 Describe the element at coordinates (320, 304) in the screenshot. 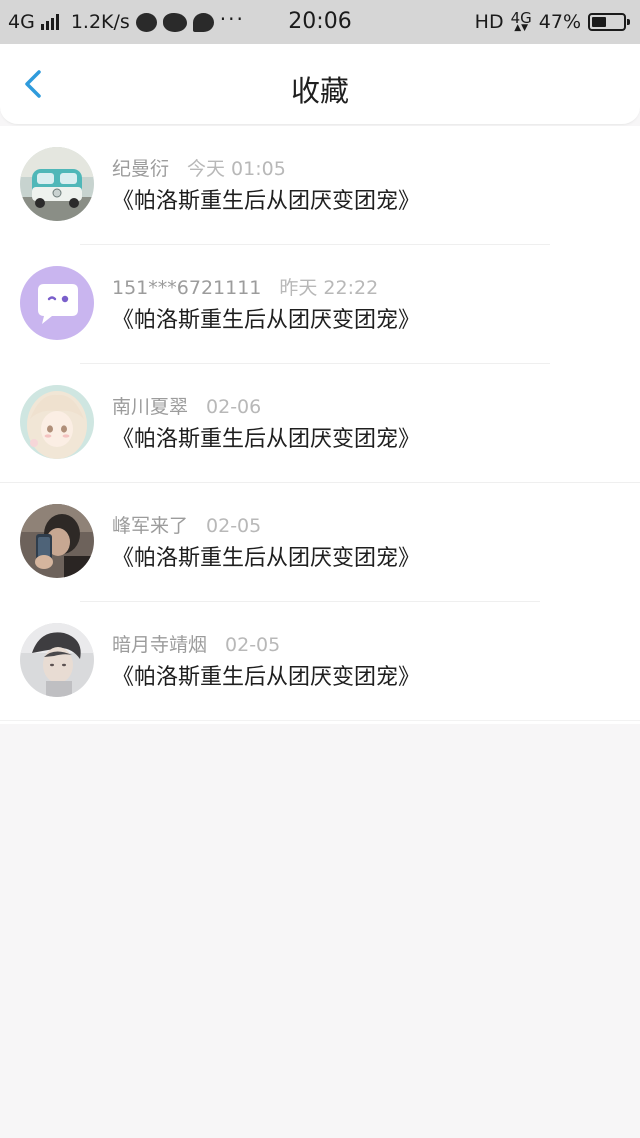

I see `list-item: 151***6721111 昨天 22:22 《帕洛斯重生后从团厌变团宠》` at that location.